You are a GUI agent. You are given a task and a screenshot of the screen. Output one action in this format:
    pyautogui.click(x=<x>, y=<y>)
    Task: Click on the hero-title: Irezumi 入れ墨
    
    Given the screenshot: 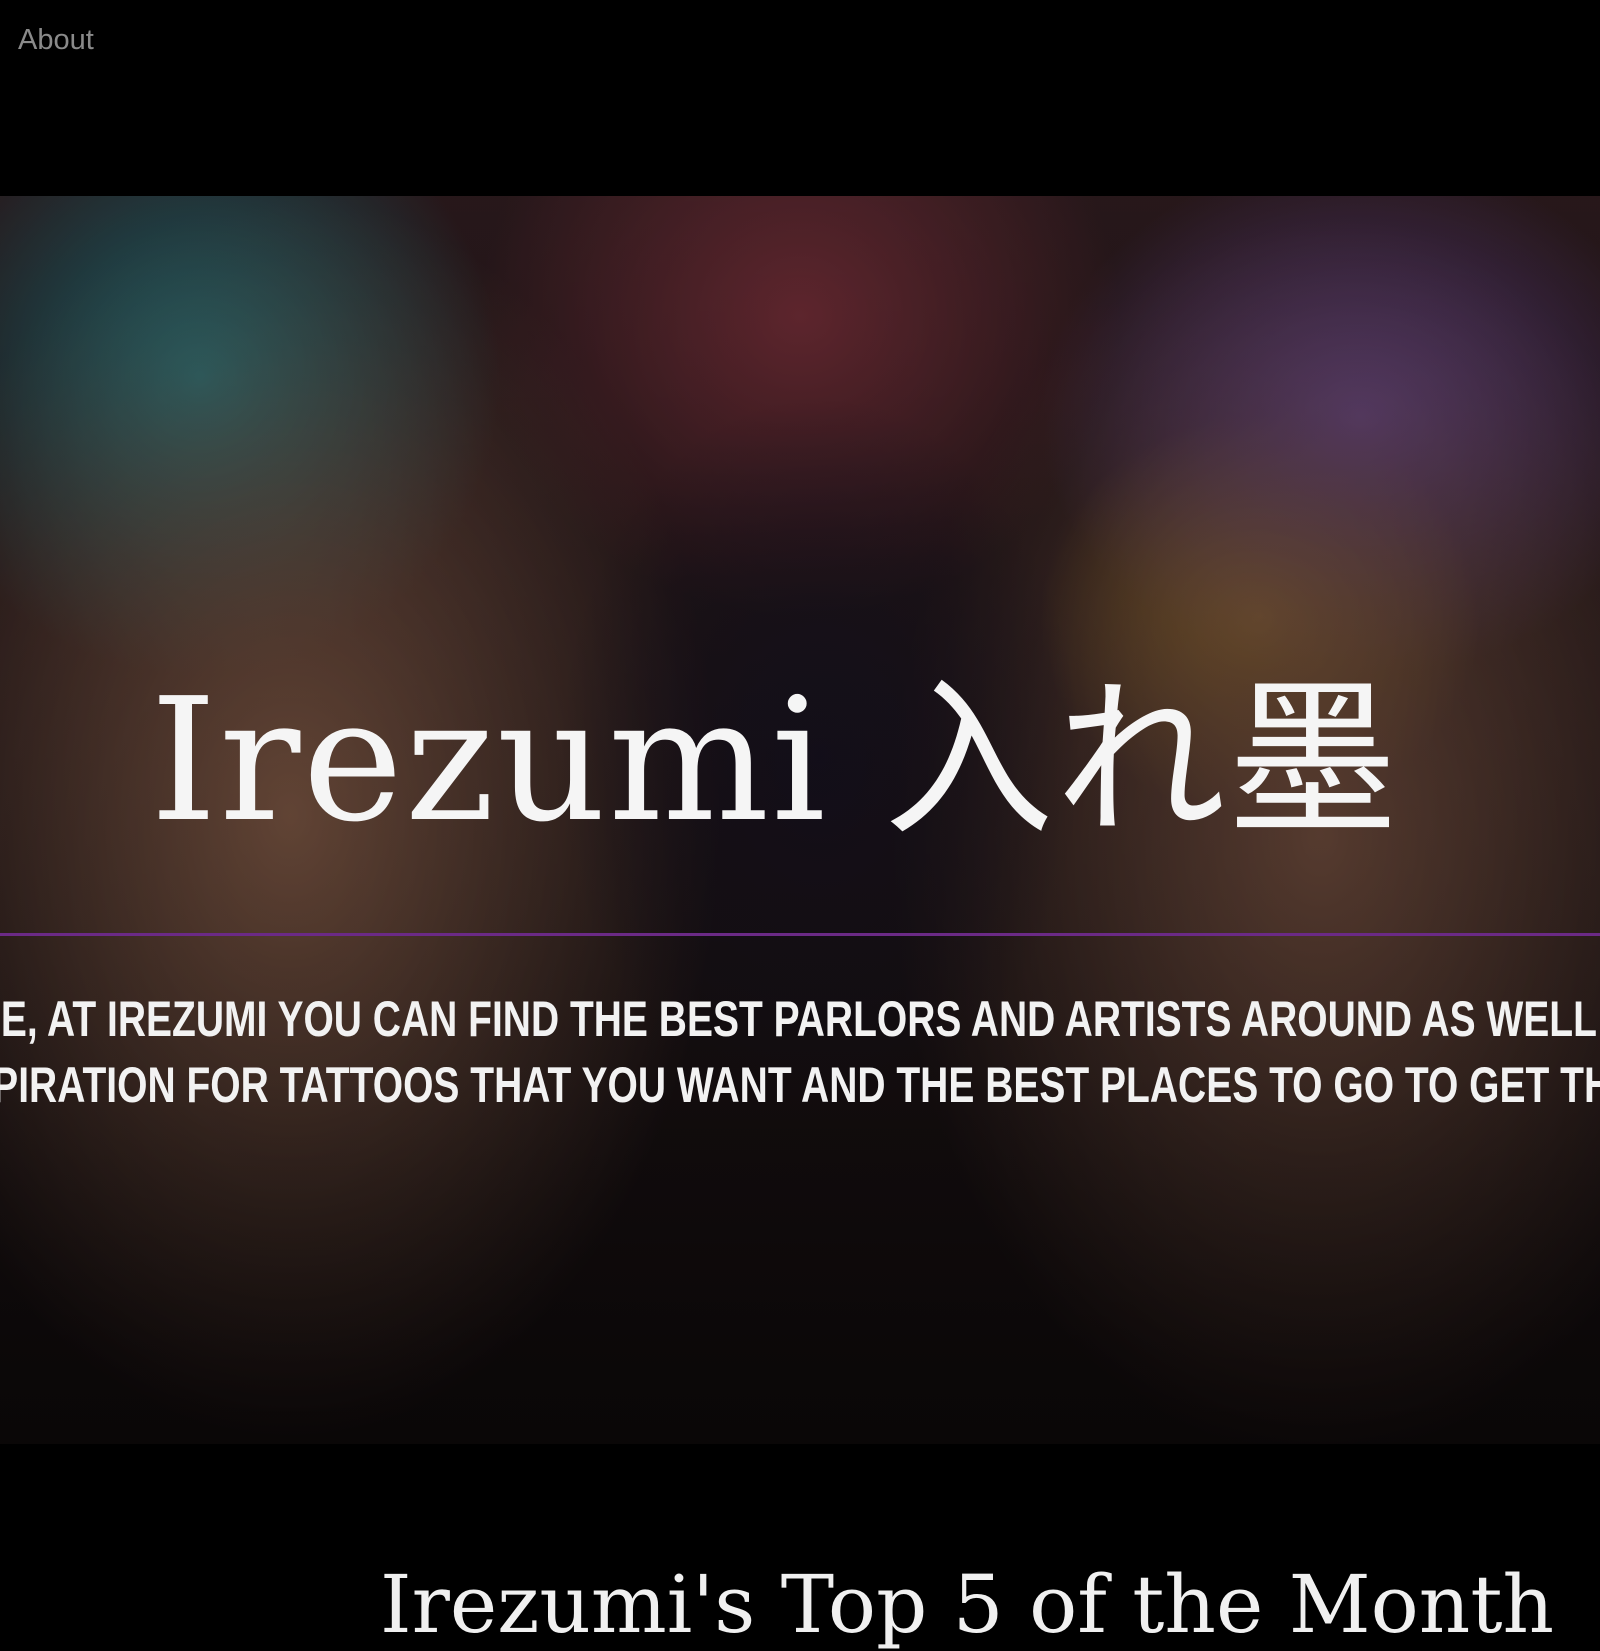 What is the action you would take?
    pyautogui.click(x=775, y=761)
    